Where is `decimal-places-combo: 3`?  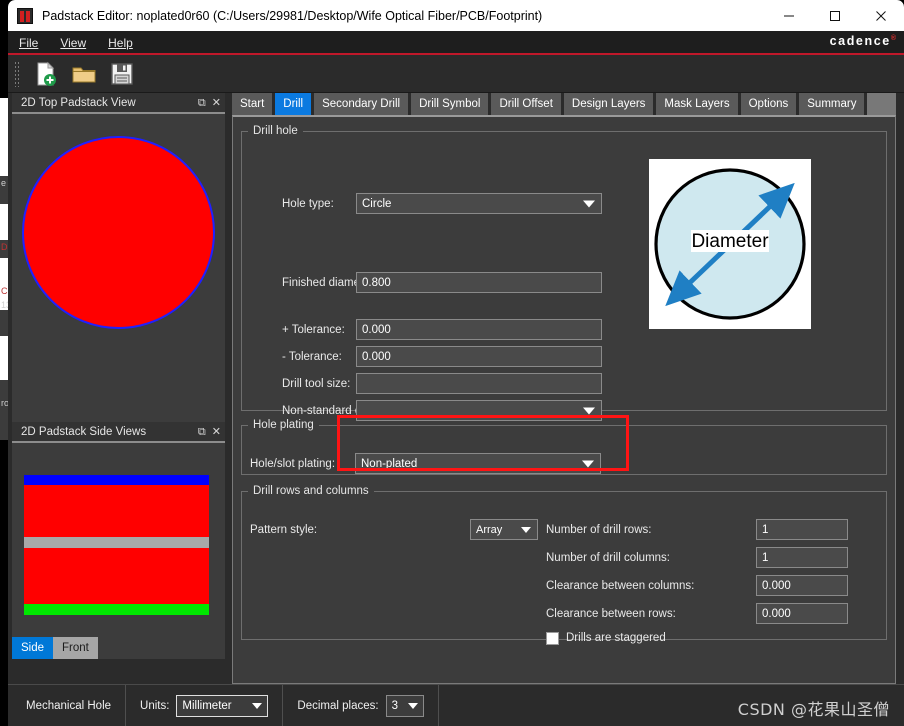
decimal-places-combo: 3 is located at coordinates (404, 705).